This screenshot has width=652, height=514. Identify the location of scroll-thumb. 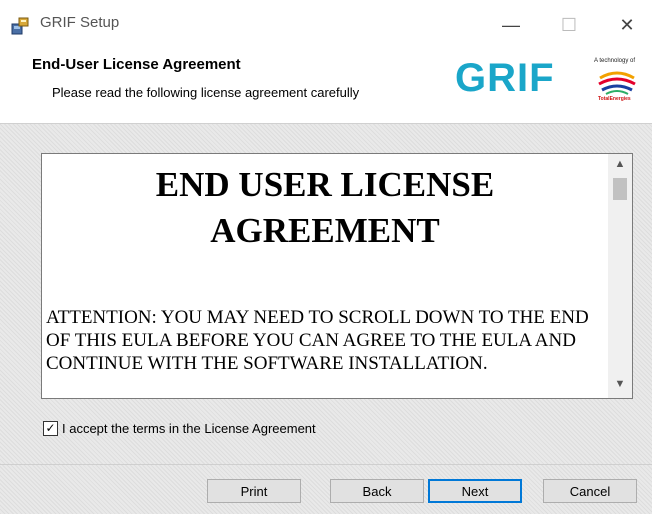
(620, 189).